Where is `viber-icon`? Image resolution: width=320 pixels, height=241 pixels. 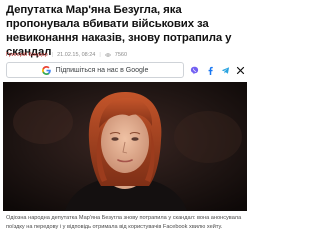 viber-icon is located at coordinates (194, 70).